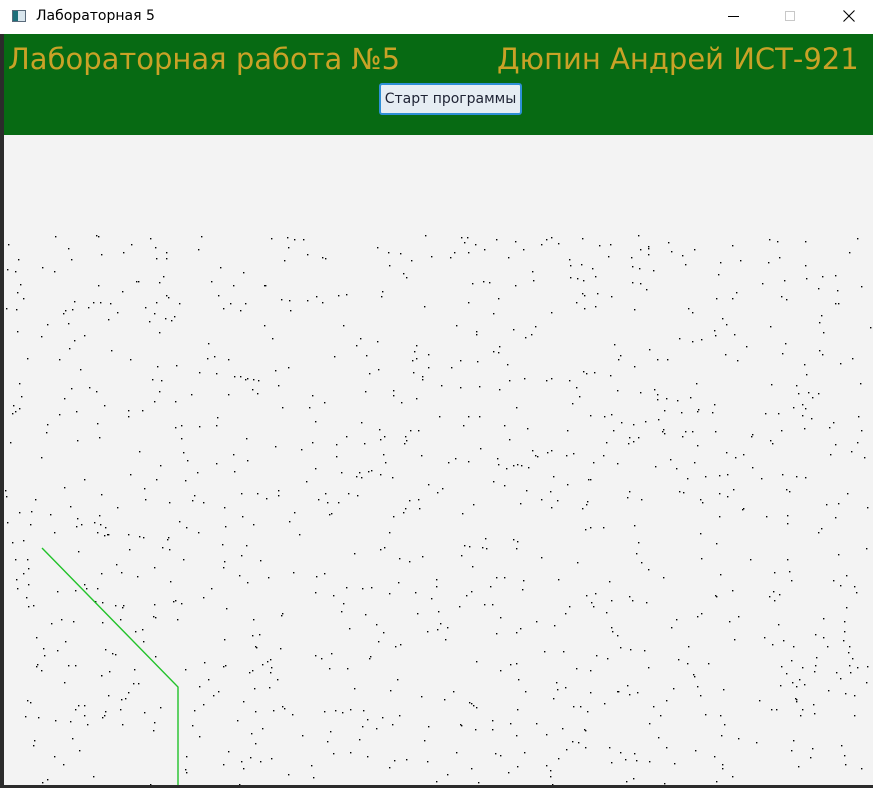  Describe the element at coordinates (733, 16) in the screenshot. I see `minimize-button` at that location.